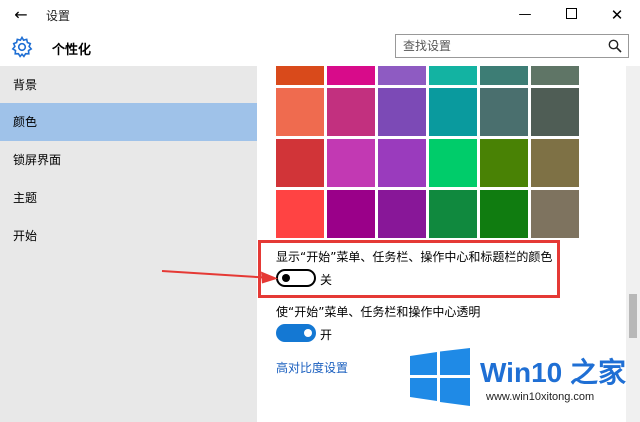 This screenshot has height=422, width=640. Describe the element at coordinates (440, 377) in the screenshot. I see `windows-logo-icon` at that location.